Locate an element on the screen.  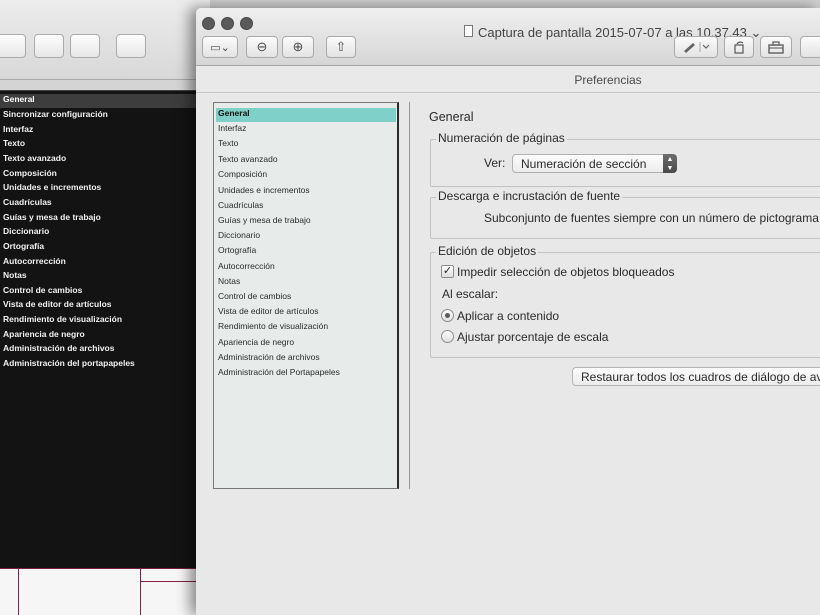
bg-category-item: Texto is located at coordinates (14, 145).